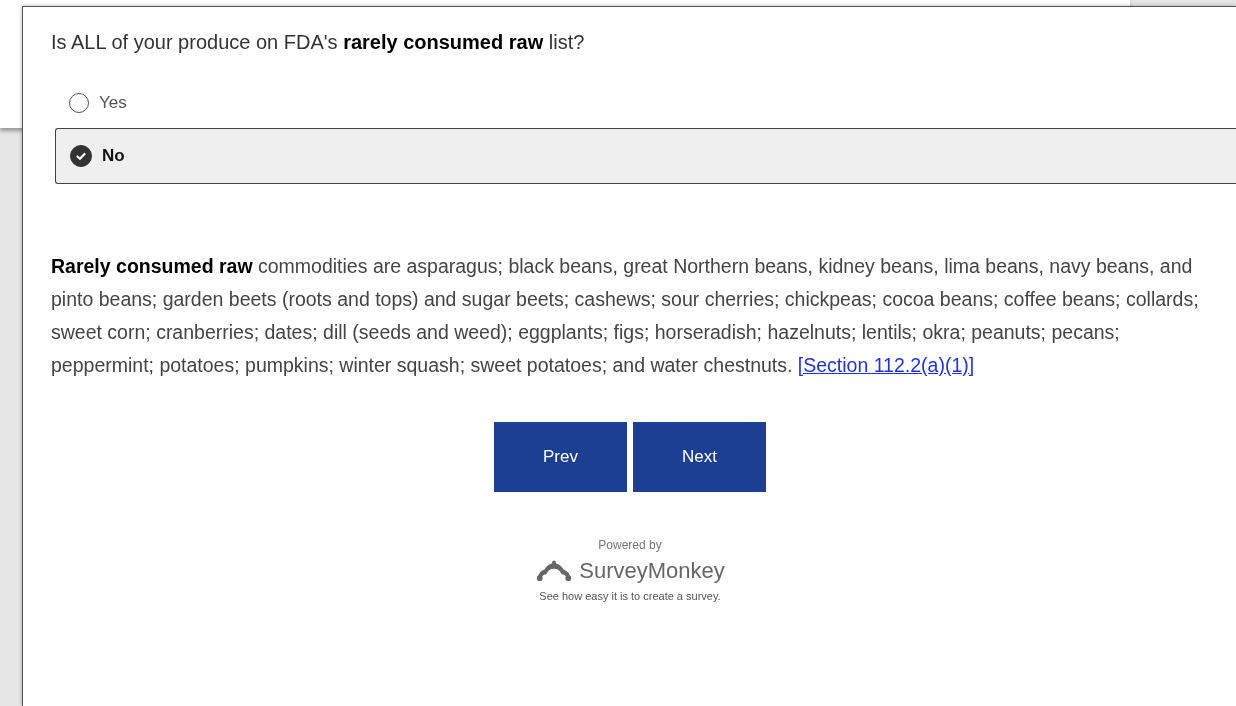  I want to click on tagline-text: See how easy it is to create a survey., so click(630, 596).